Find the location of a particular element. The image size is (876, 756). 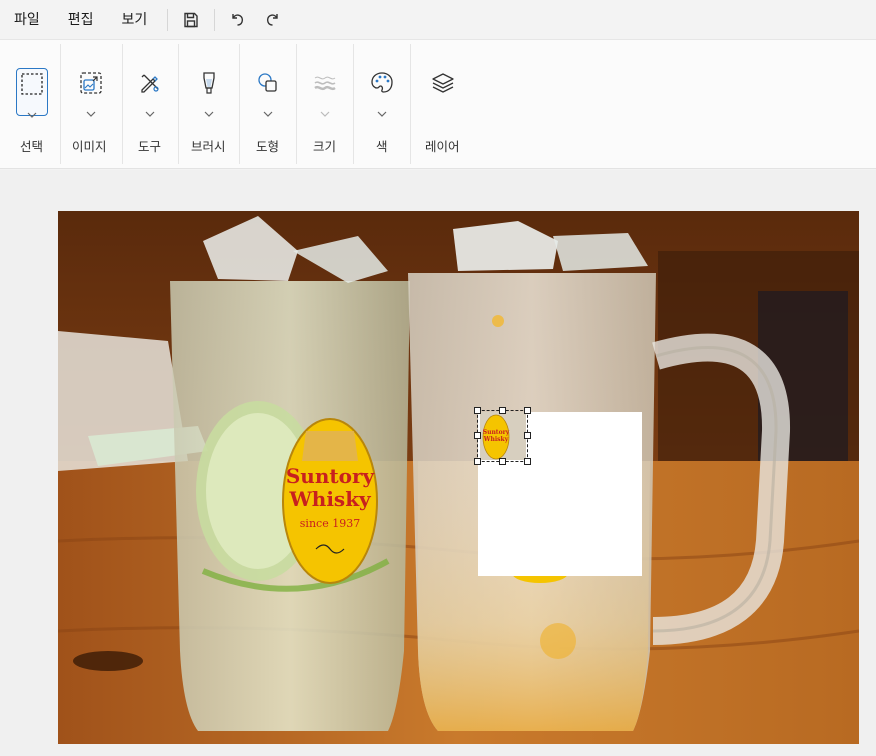

redo-icon is located at coordinates (272, 19).